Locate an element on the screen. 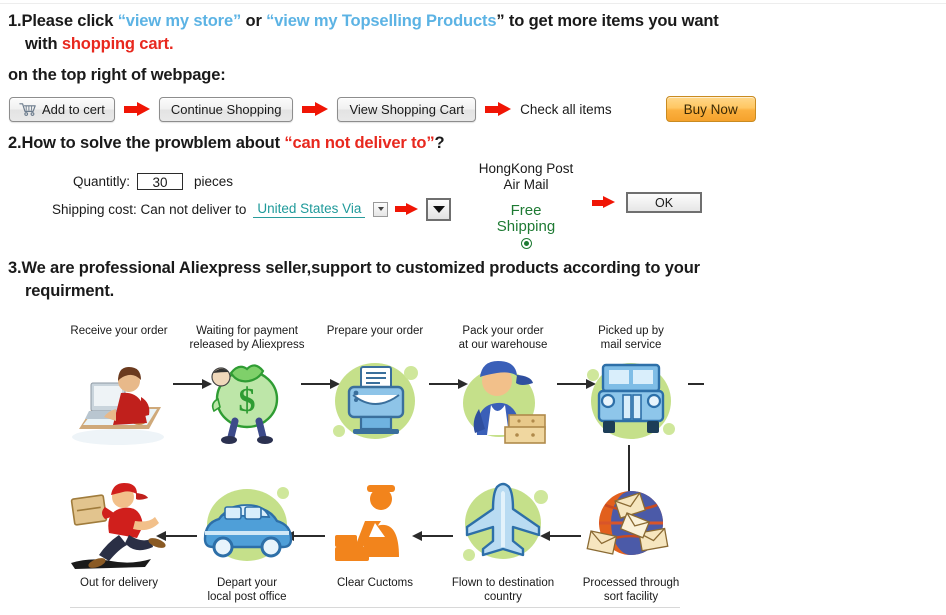 Image resolution: width=946 pixels, height=615 pixels. cannot-deliver-emphasis: “can not deliver to” is located at coordinates (359, 143).